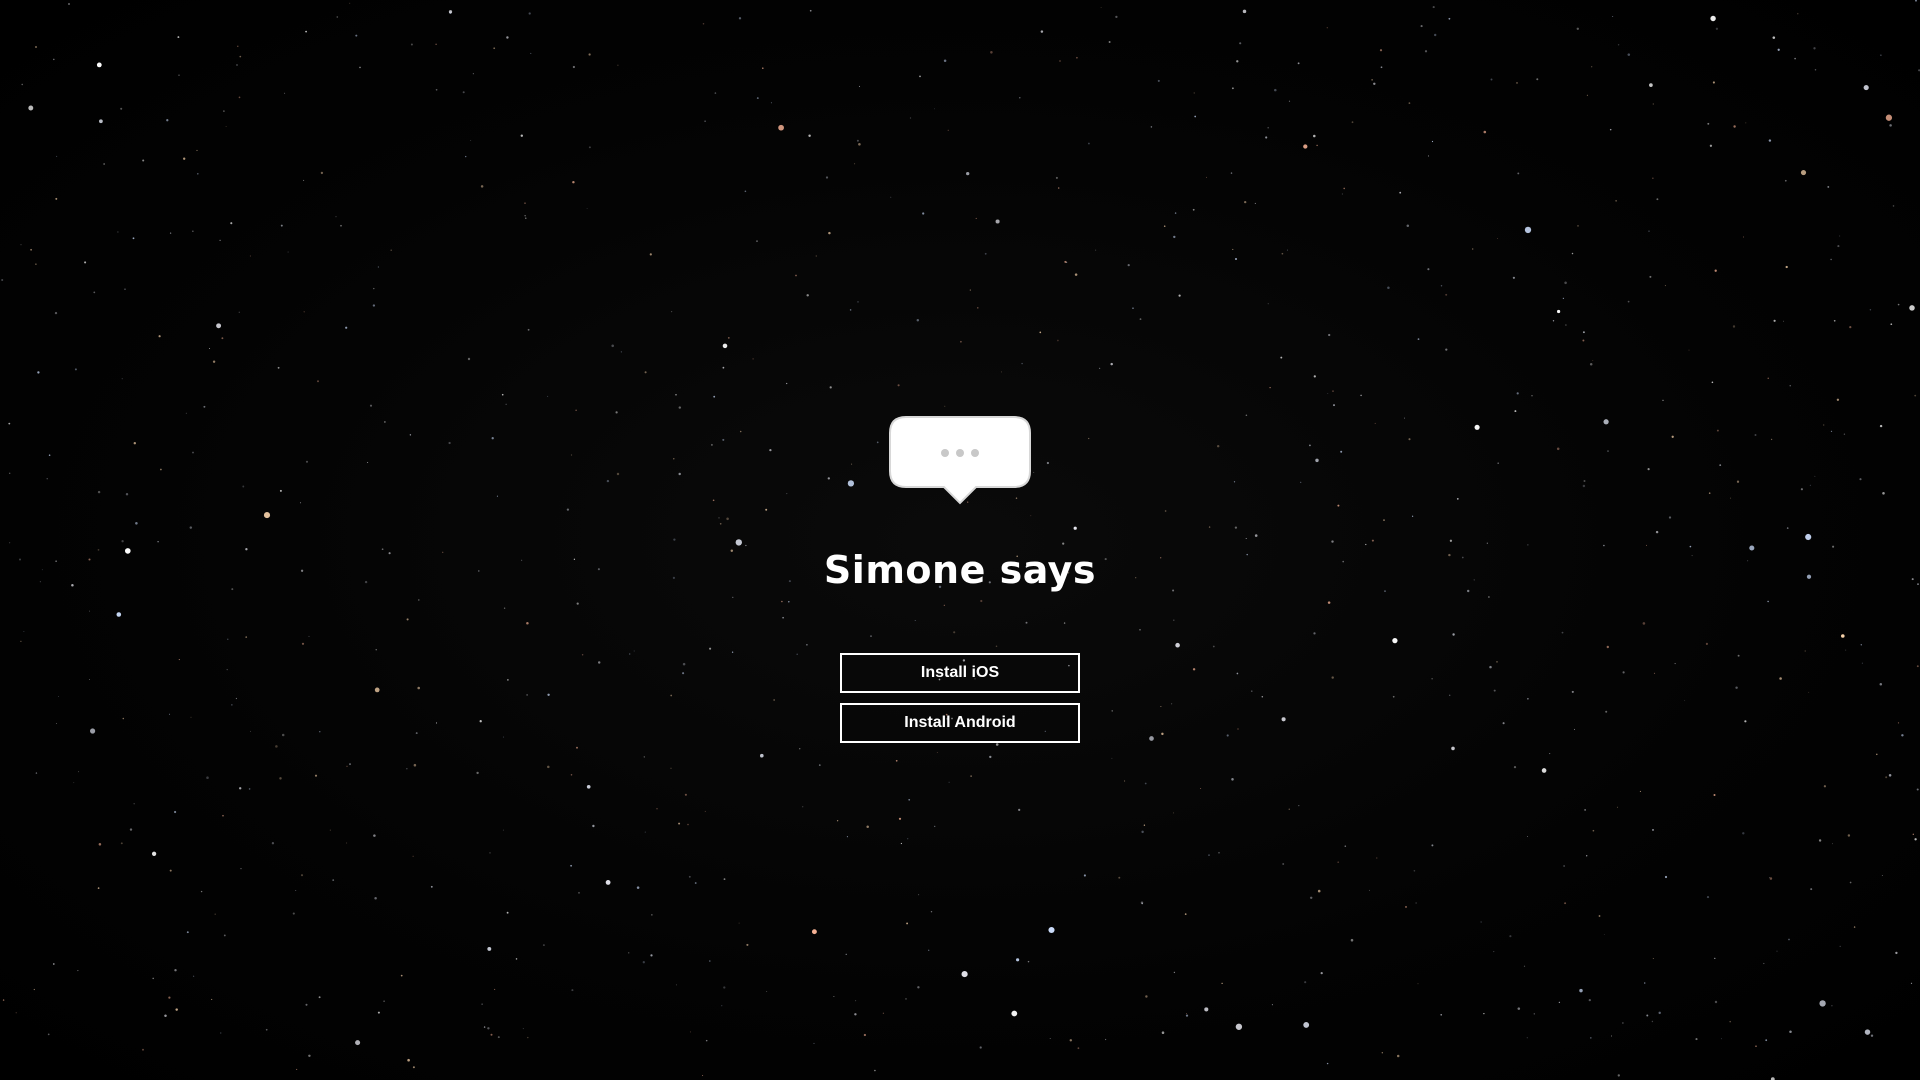  Describe the element at coordinates (960, 673) in the screenshot. I see `install-ios-button: Install iOS` at that location.